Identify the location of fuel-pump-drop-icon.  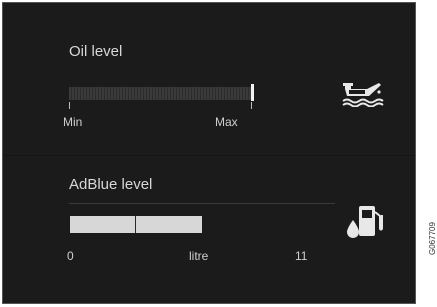
(365, 220).